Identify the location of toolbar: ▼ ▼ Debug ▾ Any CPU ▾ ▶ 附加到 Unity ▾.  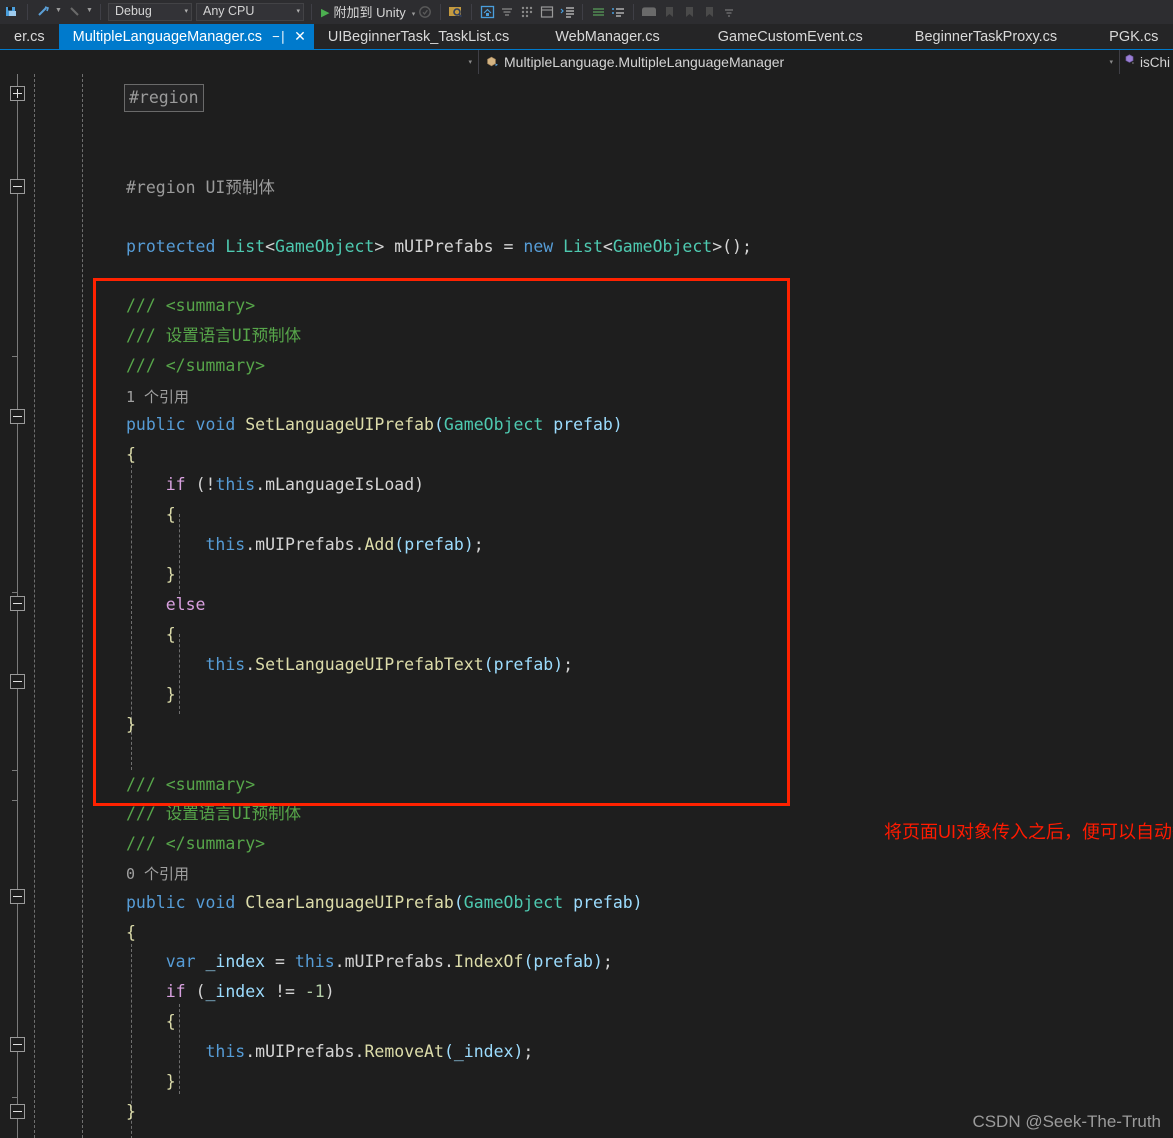
(586, 12).